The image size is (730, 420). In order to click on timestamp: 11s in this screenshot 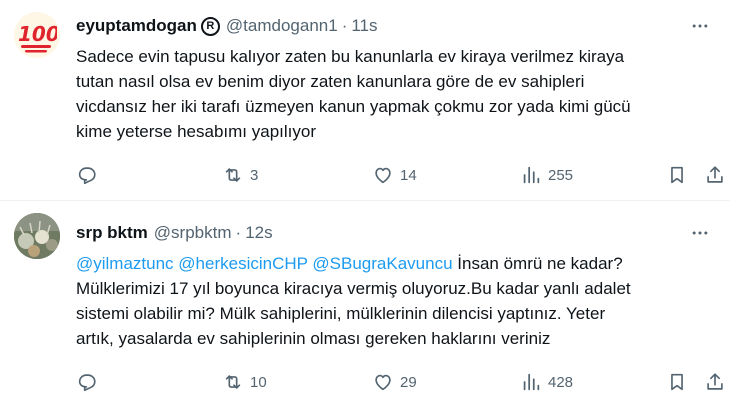, I will do `click(364, 26)`.